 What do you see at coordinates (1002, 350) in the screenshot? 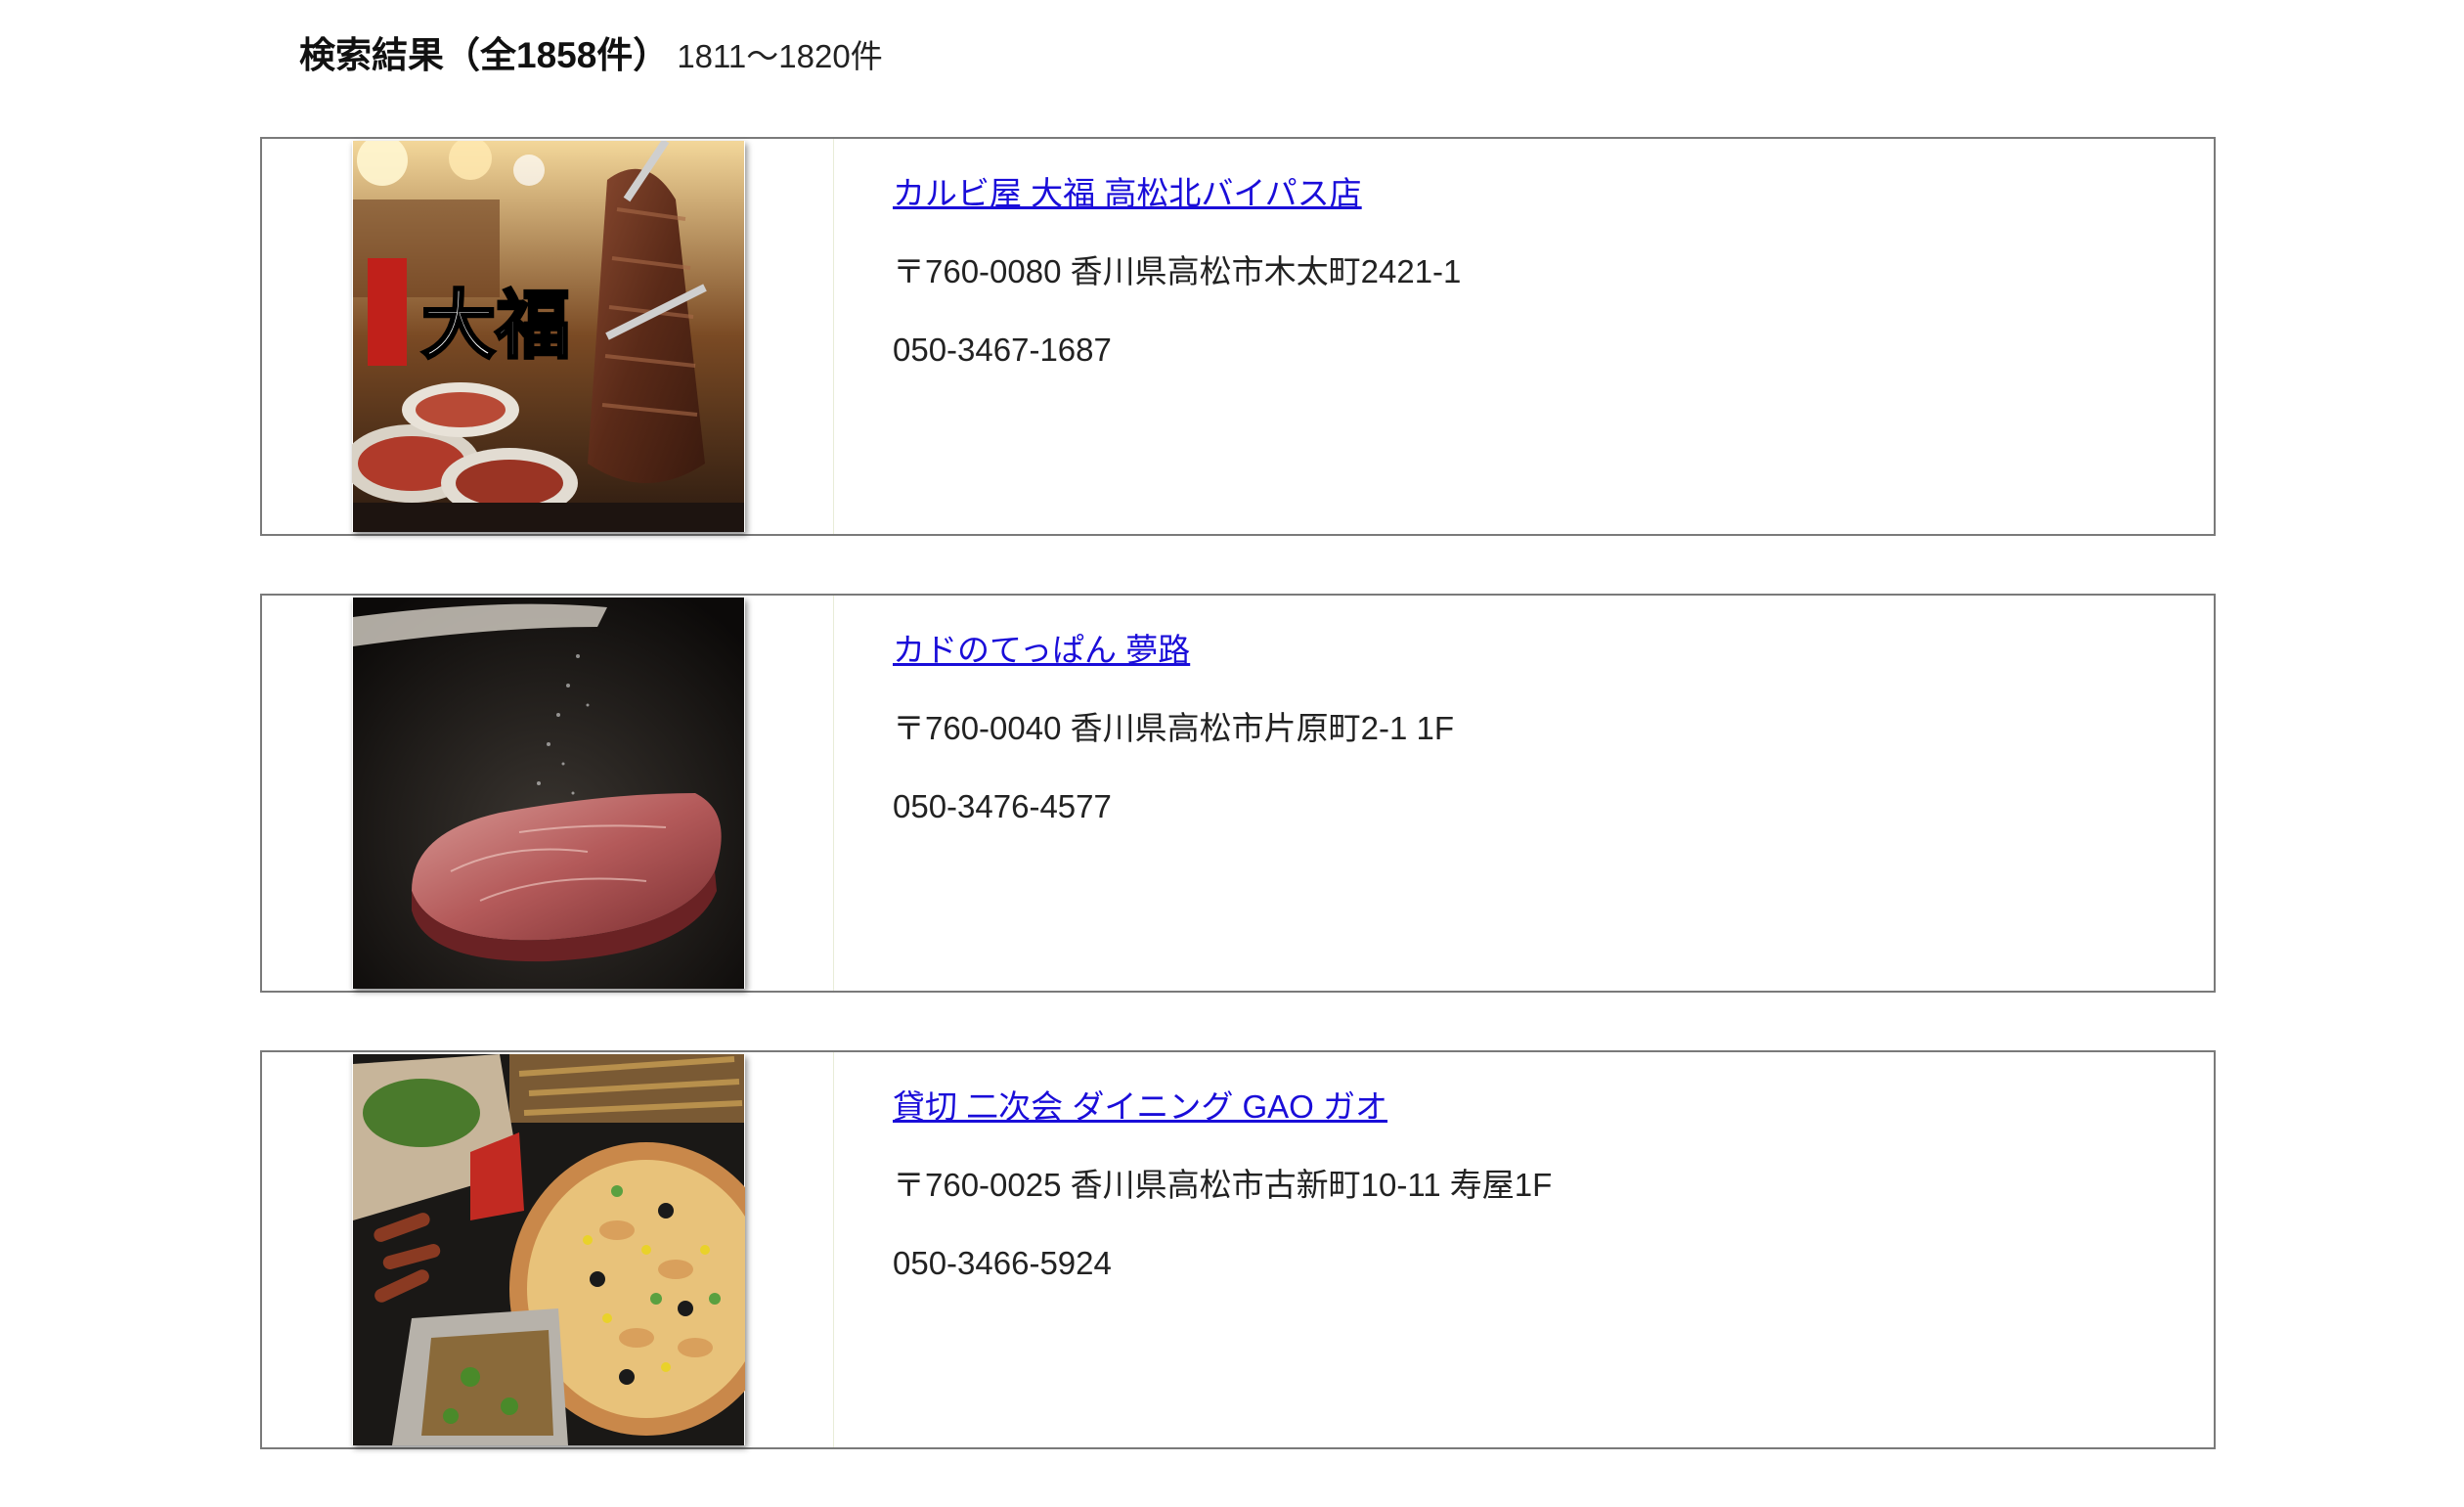
I see `shop-phone: 050-3467-1687` at bounding box center [1002, 350].